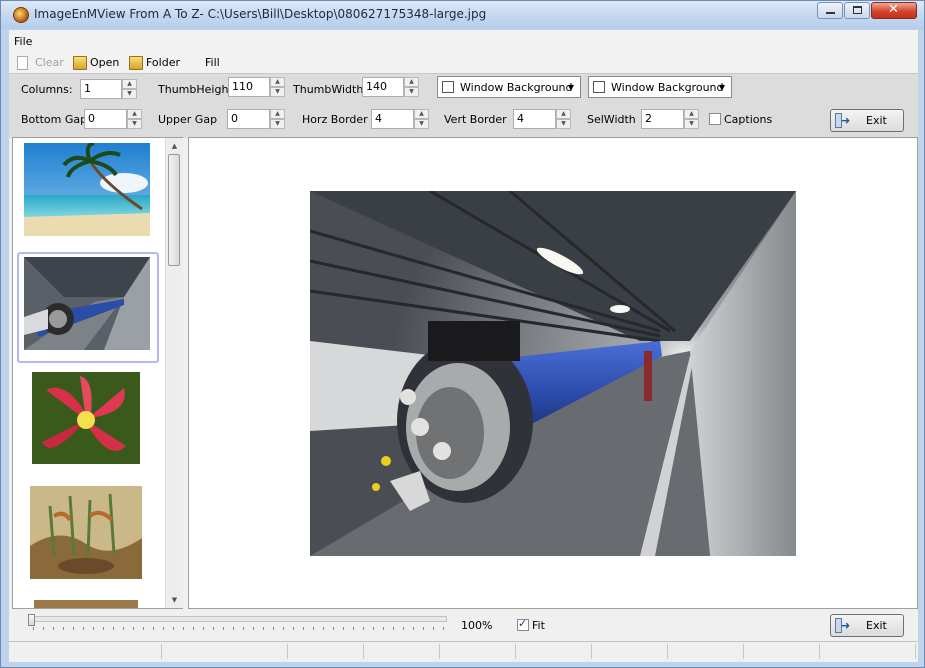 This screenshot has height=668, width=925. I want to click on maximize-button, so click(857, 10).